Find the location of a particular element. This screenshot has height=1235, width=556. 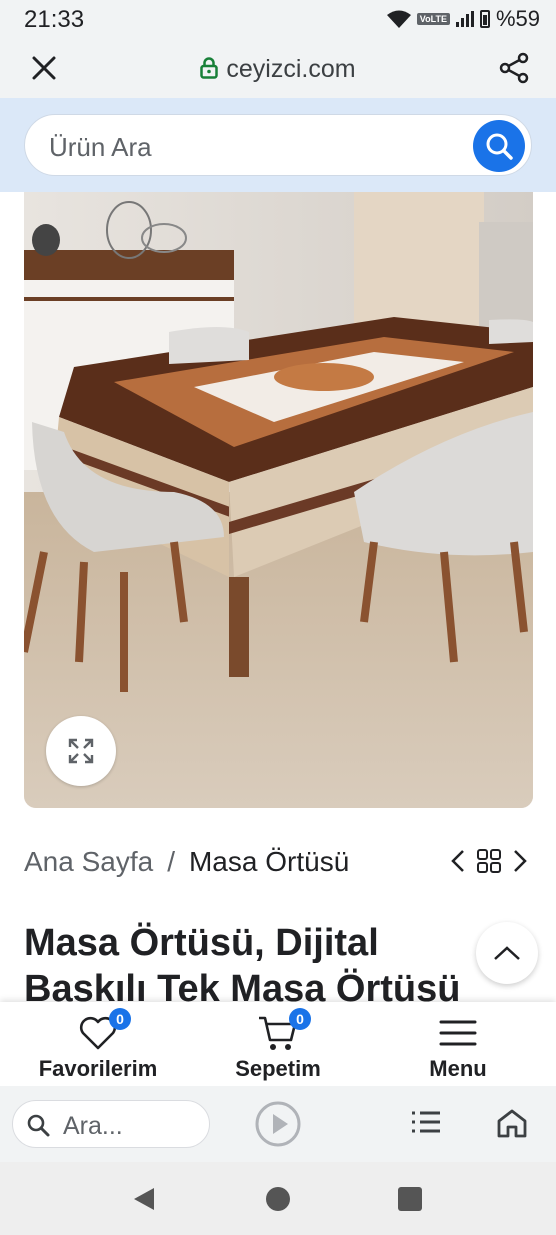

menu-label: Menu is located at coordinates (458, 1068).